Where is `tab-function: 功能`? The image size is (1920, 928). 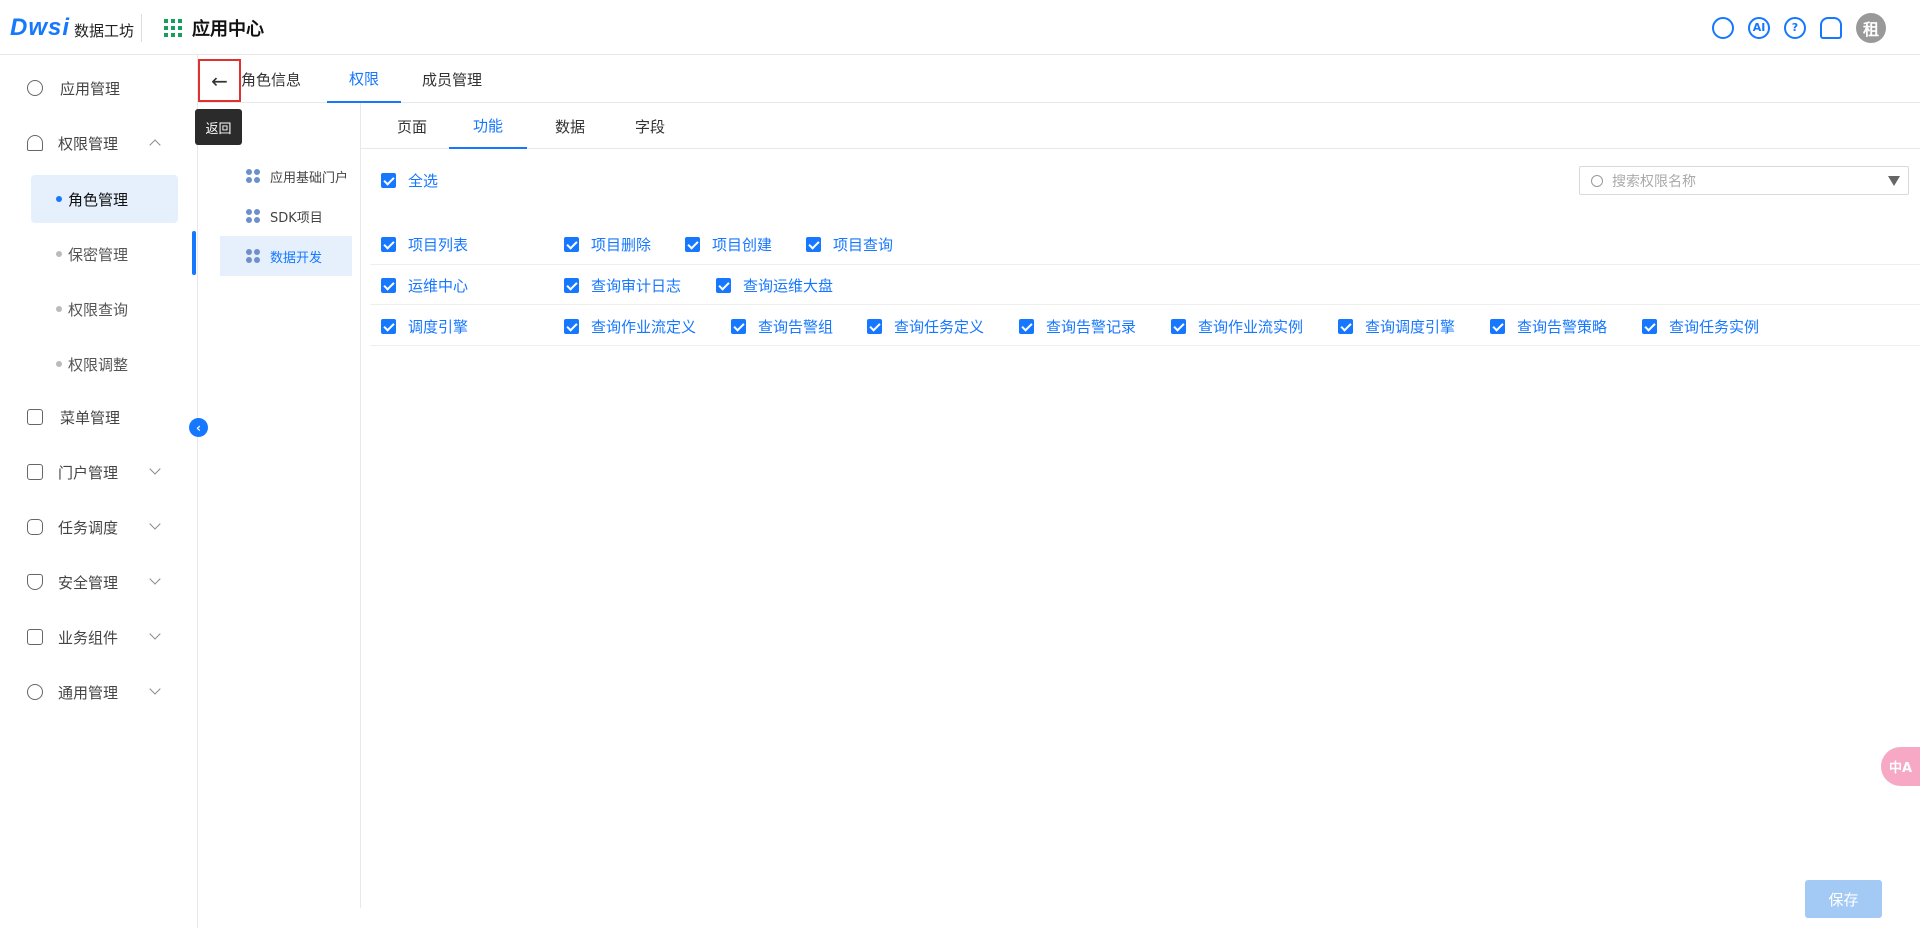
tab-function: 功能 is located at coordinates (488, 126).